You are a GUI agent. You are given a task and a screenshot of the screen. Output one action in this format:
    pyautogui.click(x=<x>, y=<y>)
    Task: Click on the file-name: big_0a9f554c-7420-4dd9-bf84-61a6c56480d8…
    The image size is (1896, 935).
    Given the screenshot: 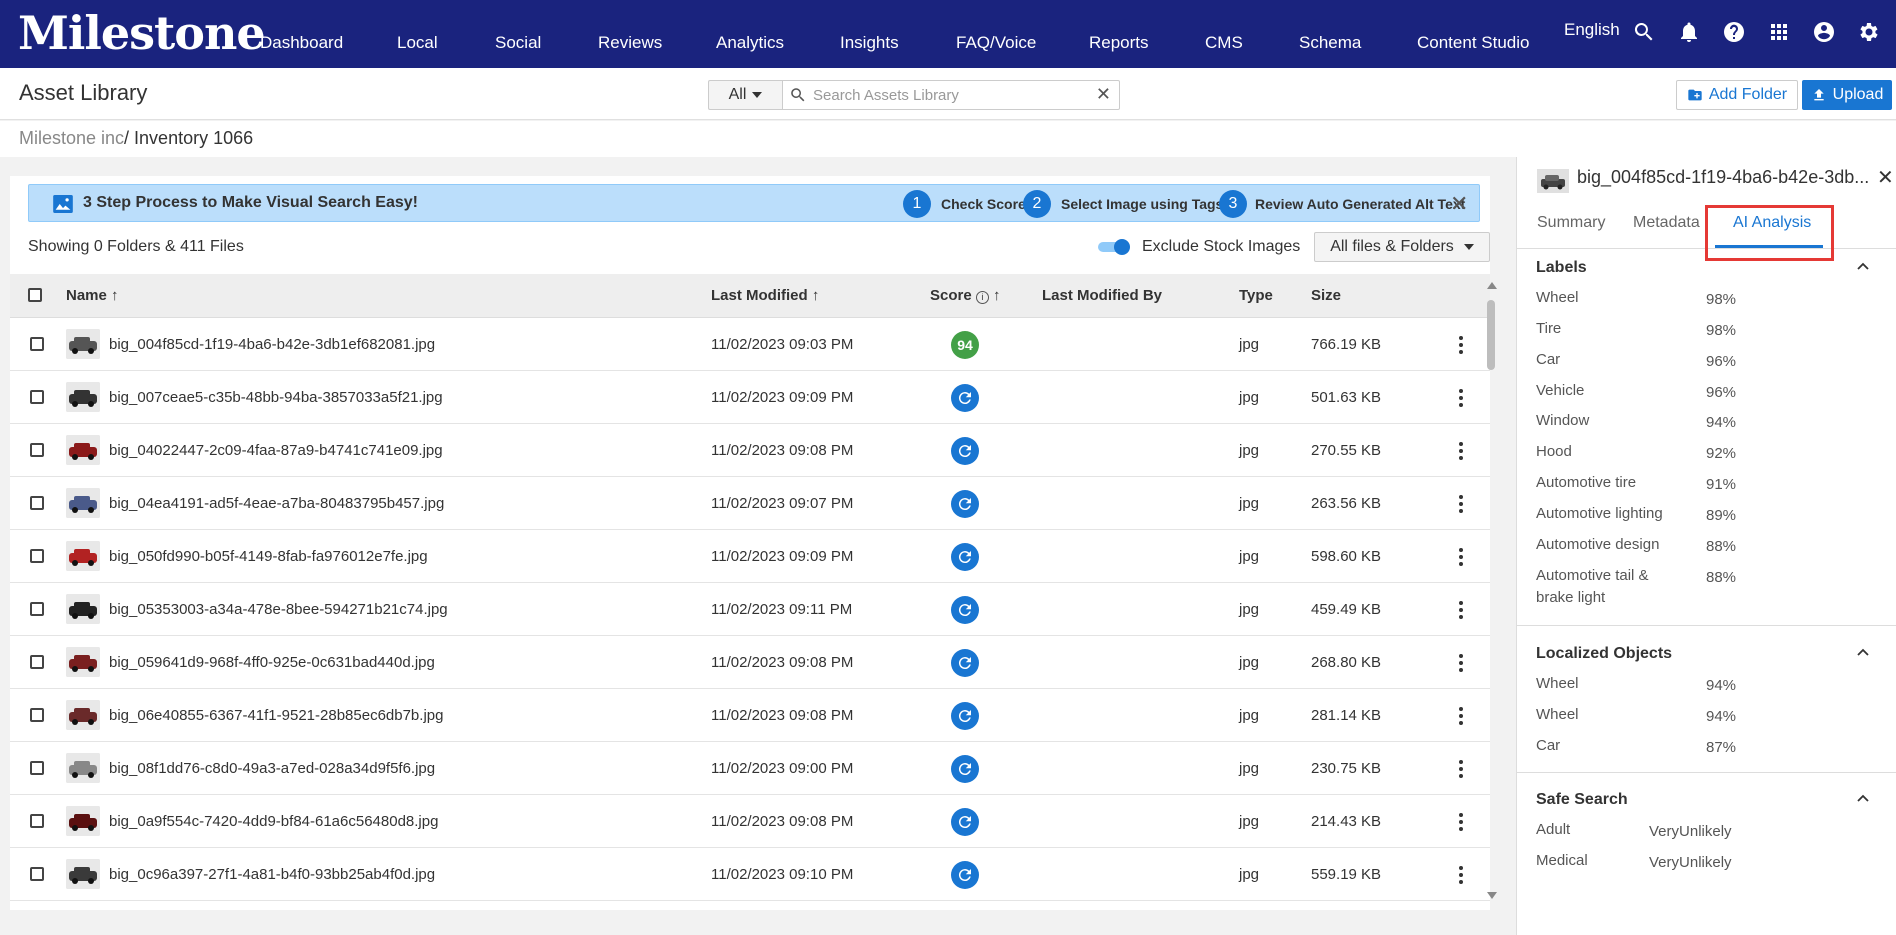 What is the action you would take?
    pyautogui.click(x=273, y=821)
    